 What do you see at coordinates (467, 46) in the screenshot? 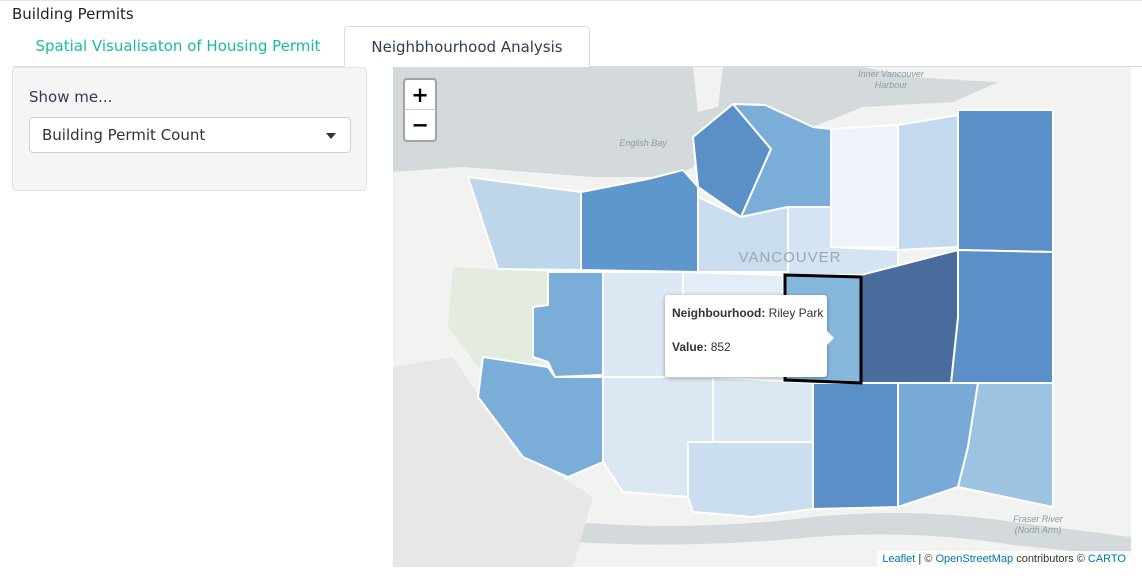
I see `tab-neighbourhood-analysis: Neighbhourhood Analysis` at bounding box center [467, 46].